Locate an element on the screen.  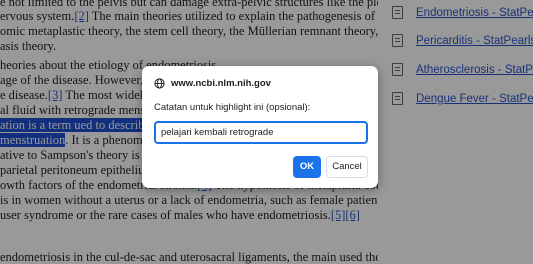
dialog-message: Catatan untuk highlight ini (opsional): is located at coordinates (232, 107).